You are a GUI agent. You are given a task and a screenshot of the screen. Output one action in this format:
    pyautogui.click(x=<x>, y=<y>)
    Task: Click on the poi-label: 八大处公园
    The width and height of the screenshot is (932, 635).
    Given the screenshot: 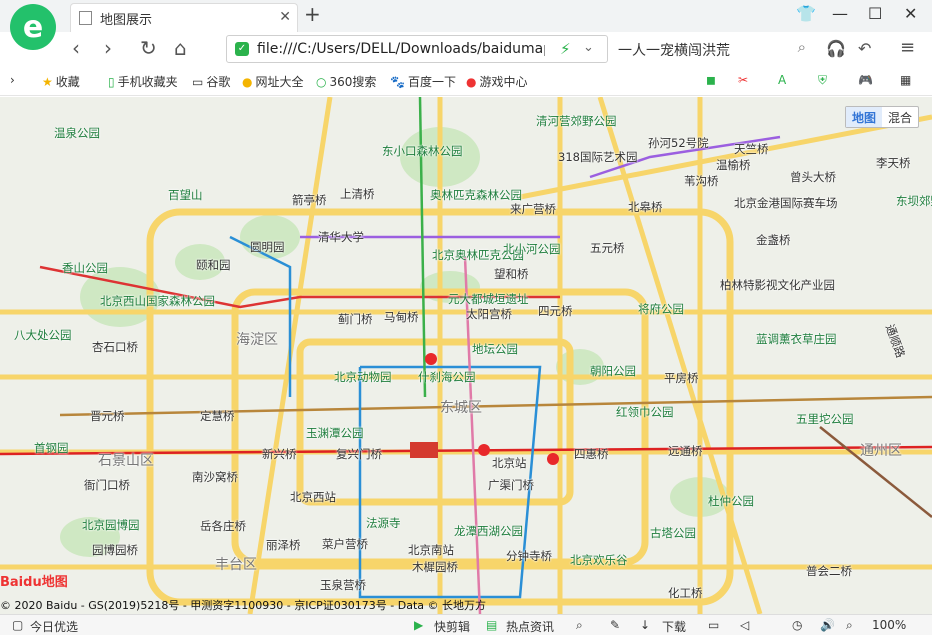 What is the action you would take?
    pyautogui.click(x=43, y=335)
    